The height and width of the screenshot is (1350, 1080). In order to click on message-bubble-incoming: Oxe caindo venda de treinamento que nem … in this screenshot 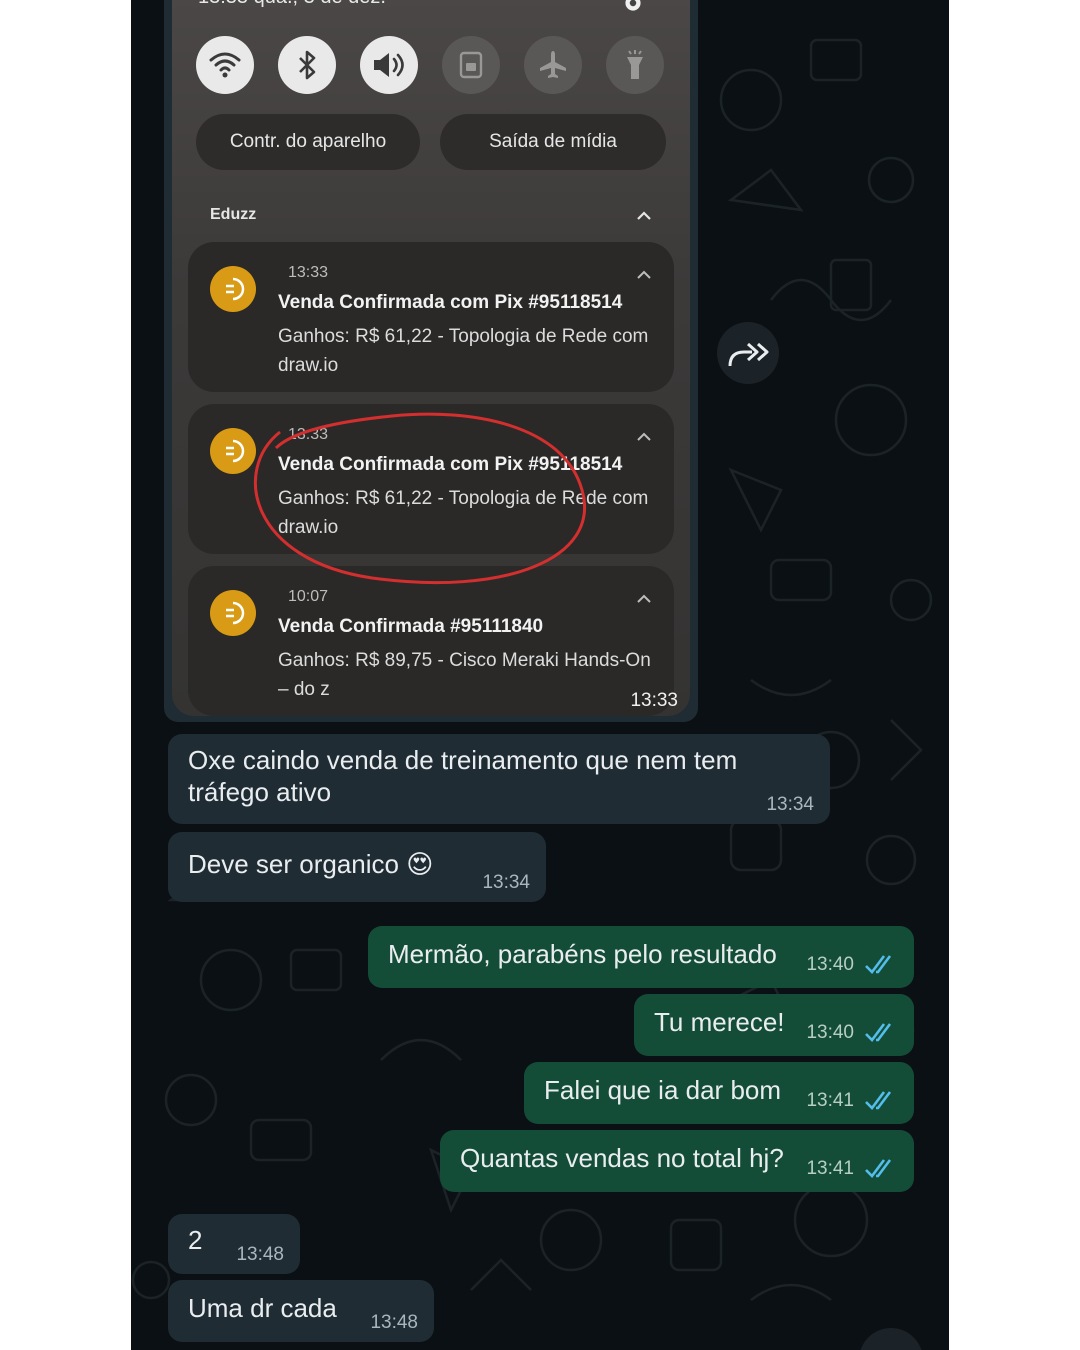, I will do `click(499, 779)`.